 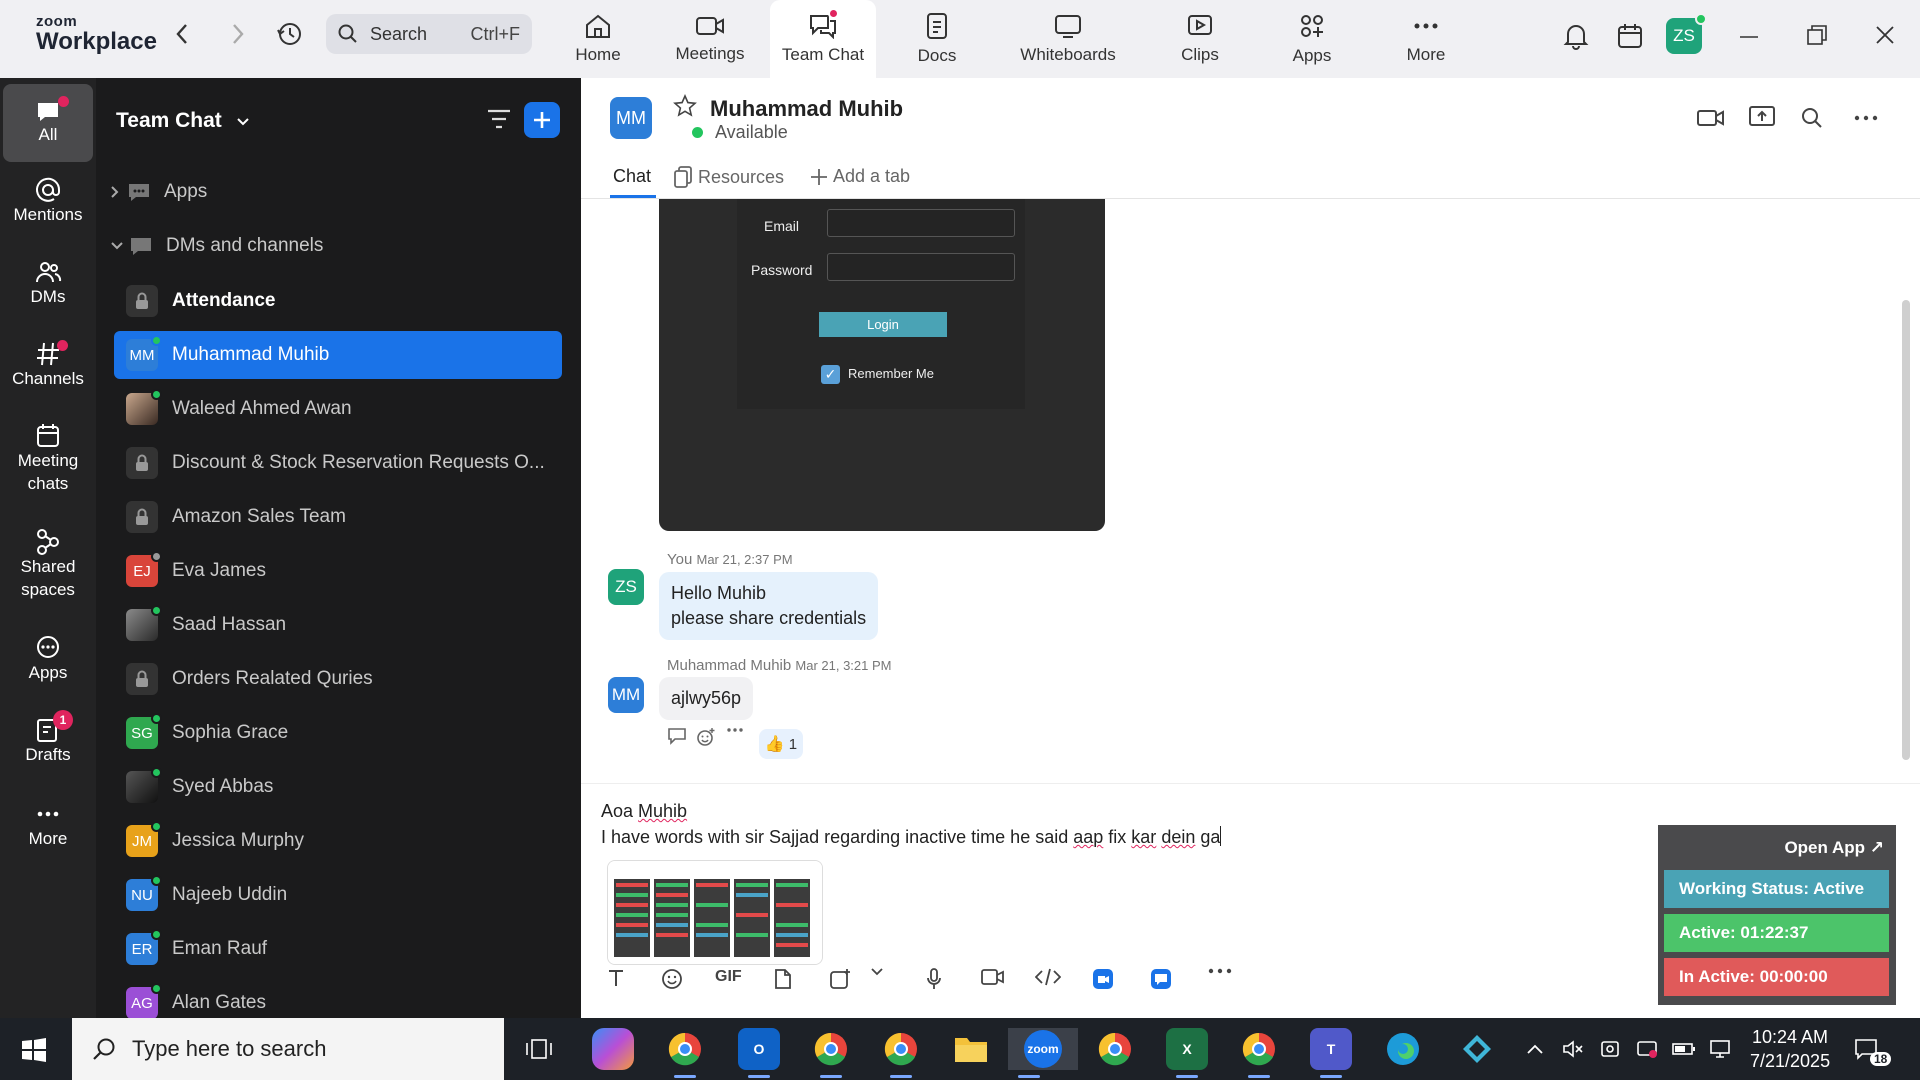 What do you see at coordinates (48, 459) in the screenshot?
I see `rail-meeting-chats: Meeting chats` at bounding box center [48, 459].